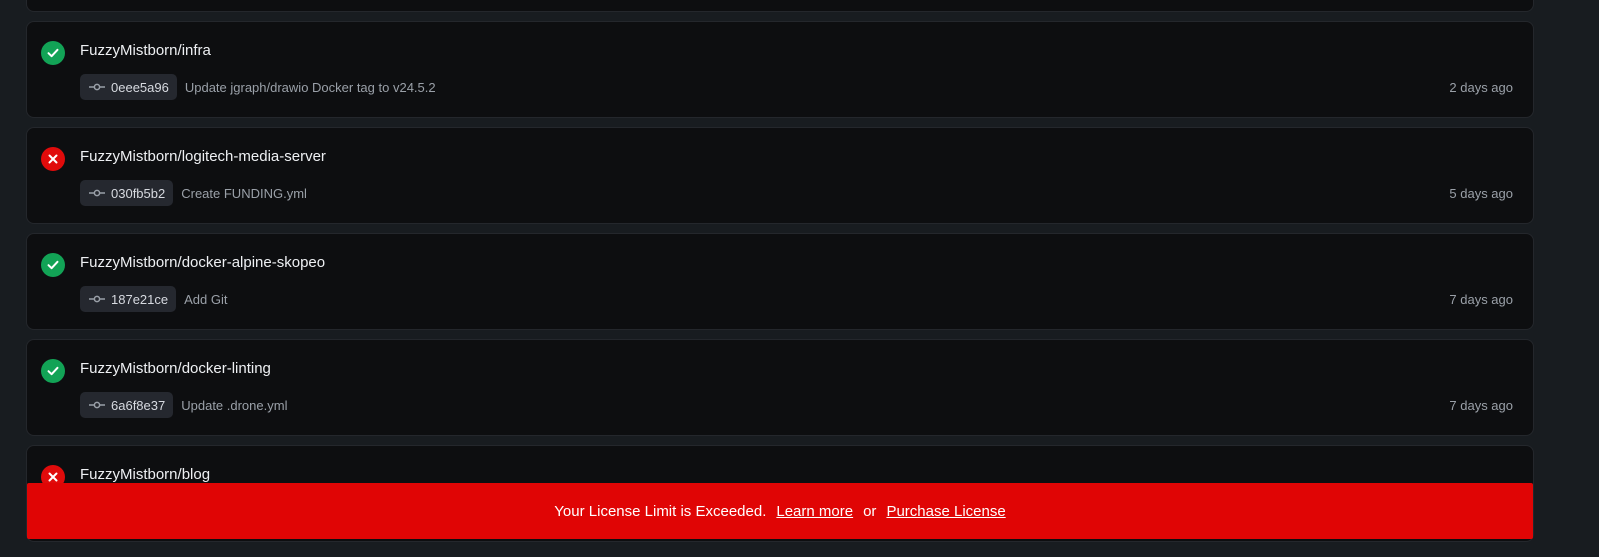 The image size is (1599, 557). What do you see at coordinates (660, 511) in the screenshot?
I see `license-limit-message: Your License Limit is Exceeded.` at bounding box center [660, 511].